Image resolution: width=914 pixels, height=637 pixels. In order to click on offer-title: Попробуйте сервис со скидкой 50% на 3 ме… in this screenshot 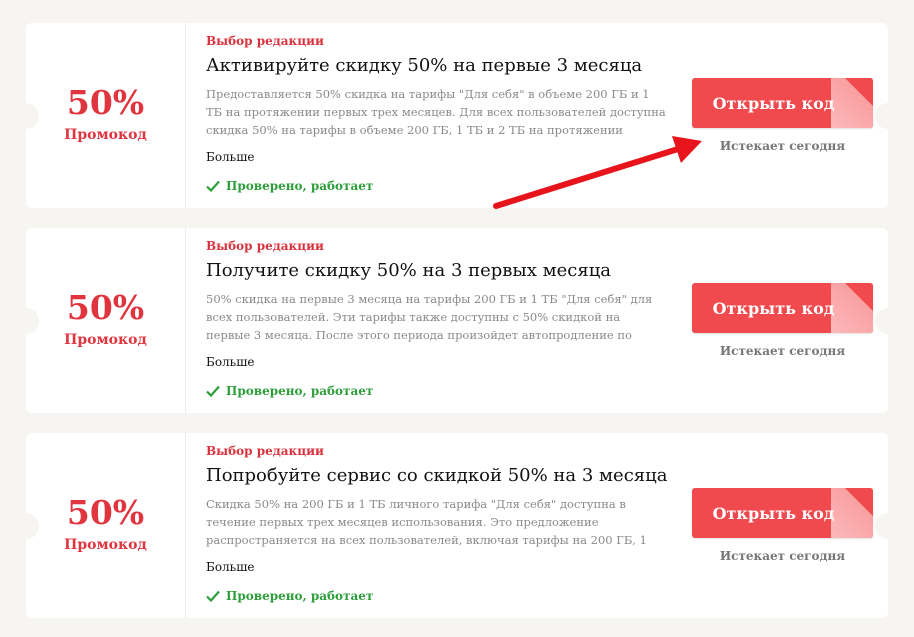, I will do `click(436, 476)`.